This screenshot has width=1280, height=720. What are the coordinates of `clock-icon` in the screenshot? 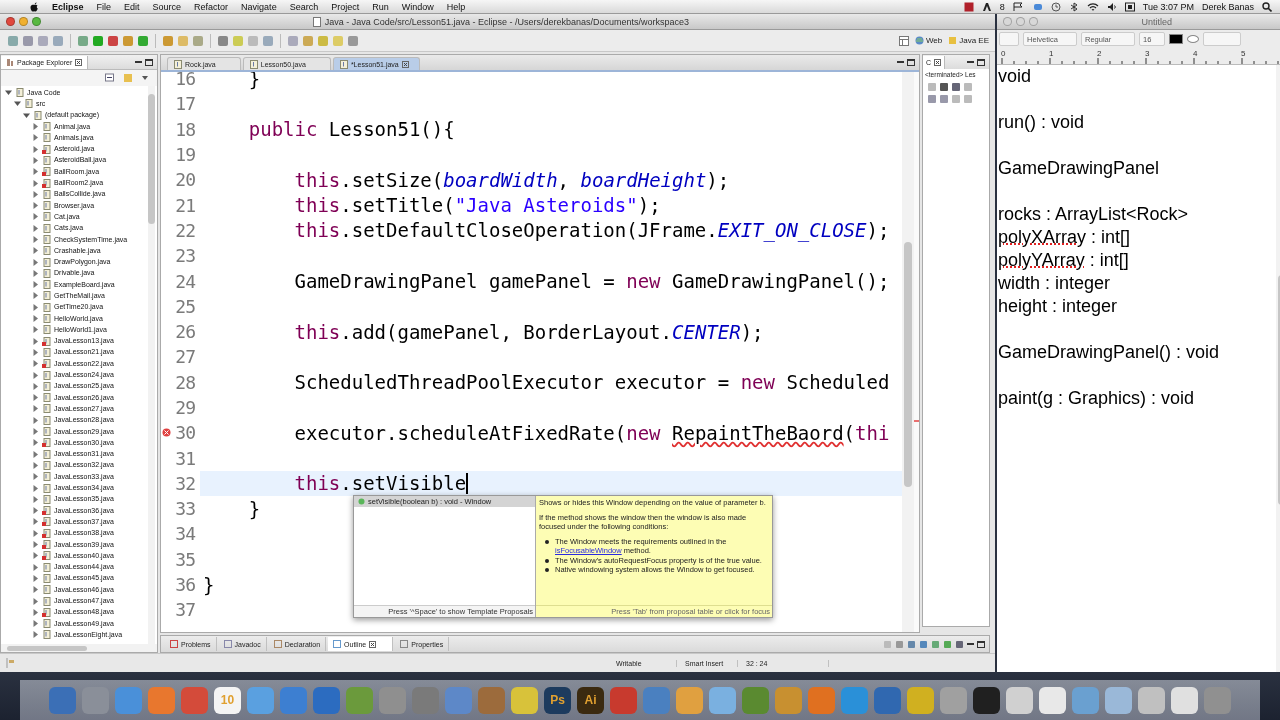 It's located at (1055, 6).